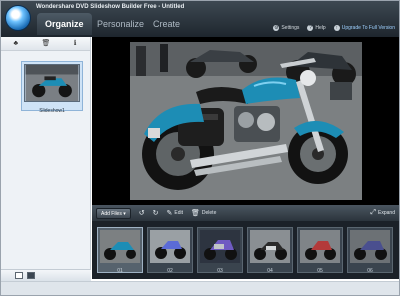  Describe the element at coordinates (46, 275) in the screenshot. I see `view-toggle-bar` at that location.